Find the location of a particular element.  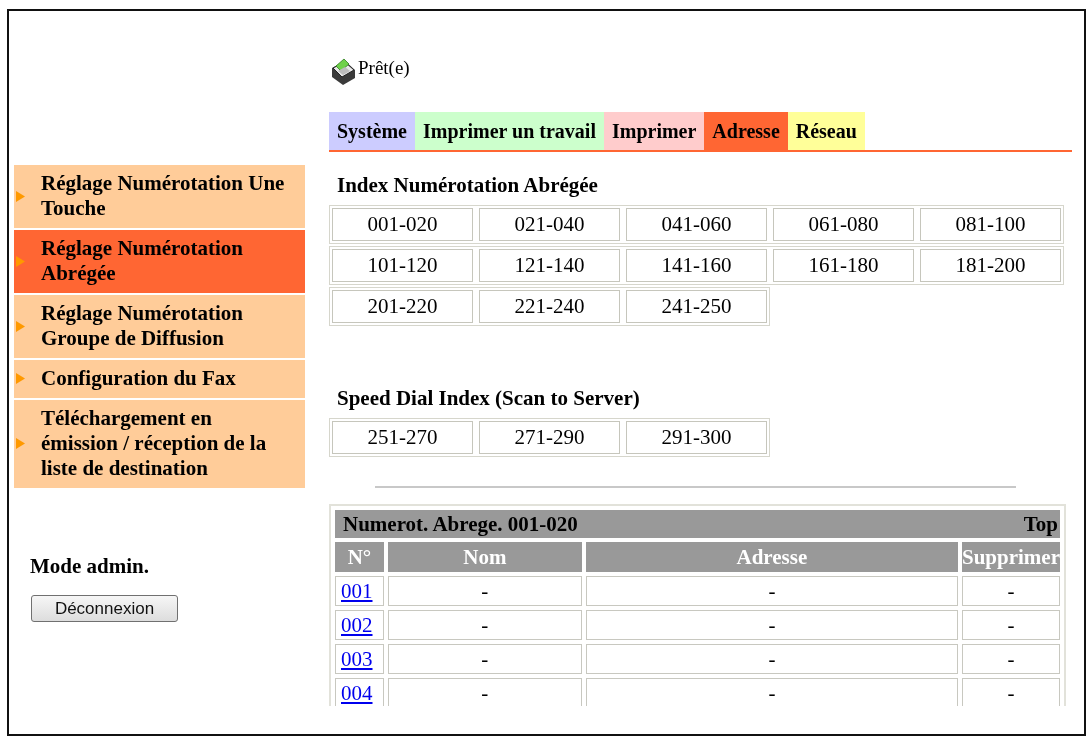

nav-tab: Imprimer un travail is located at coordinates (509, 131).